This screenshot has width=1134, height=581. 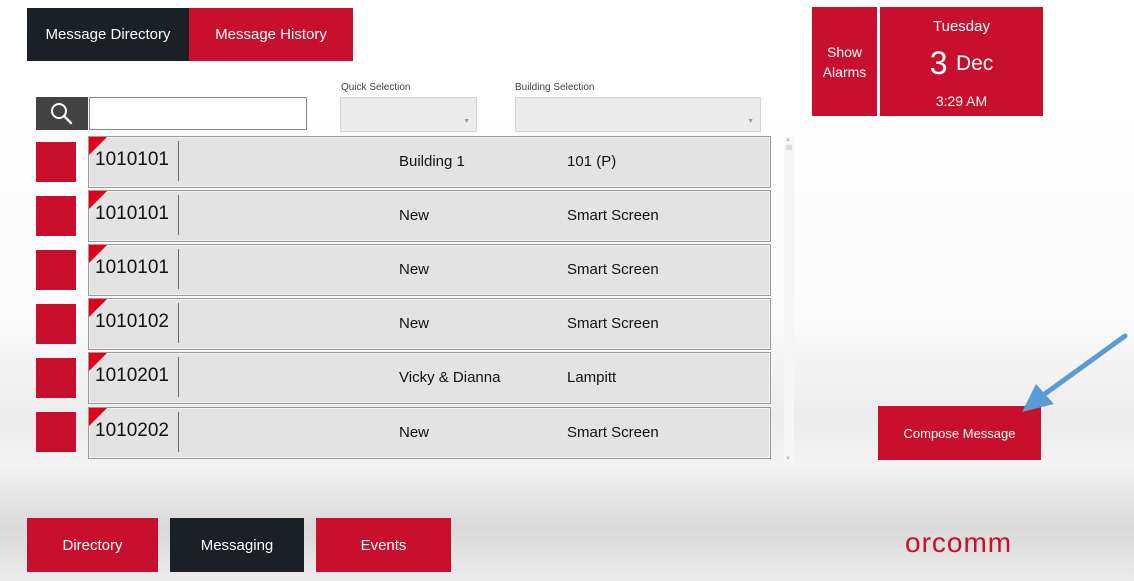 What do you see at coordinates (789, 147) in the screenshot?
I see `scroll-thumb` at bounding box center [789, 147].